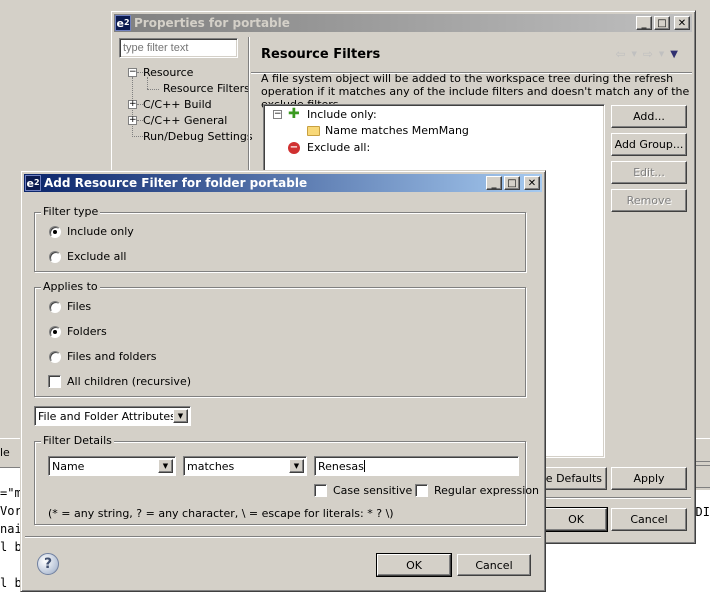  Describe the element at coordinates (702, 512) in the screenshot. I see `code-fragment: DI` at that location.